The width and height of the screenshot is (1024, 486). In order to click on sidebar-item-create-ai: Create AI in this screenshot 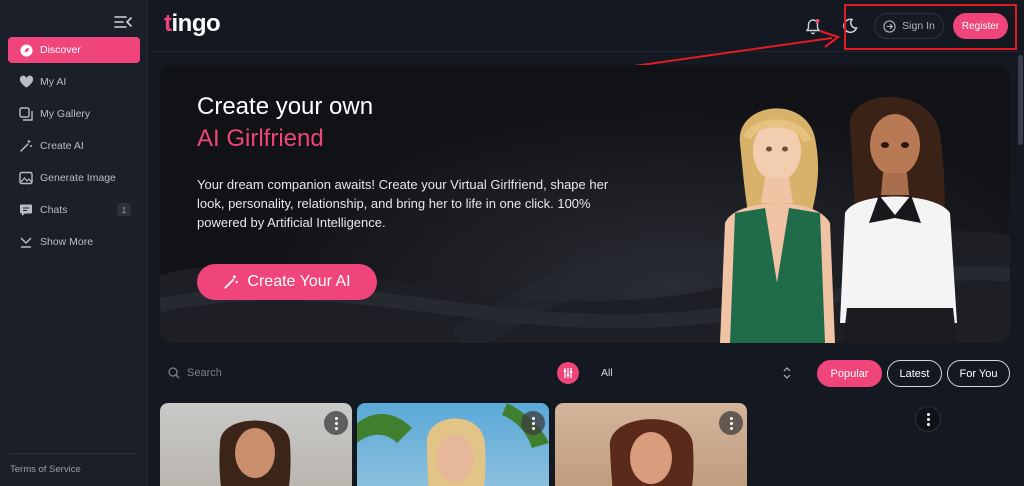, I will do `click(74, 146)`.